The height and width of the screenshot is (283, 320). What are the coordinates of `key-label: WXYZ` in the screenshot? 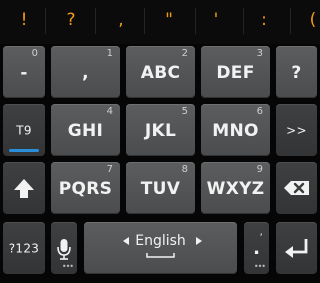 It's located at (235, 189).